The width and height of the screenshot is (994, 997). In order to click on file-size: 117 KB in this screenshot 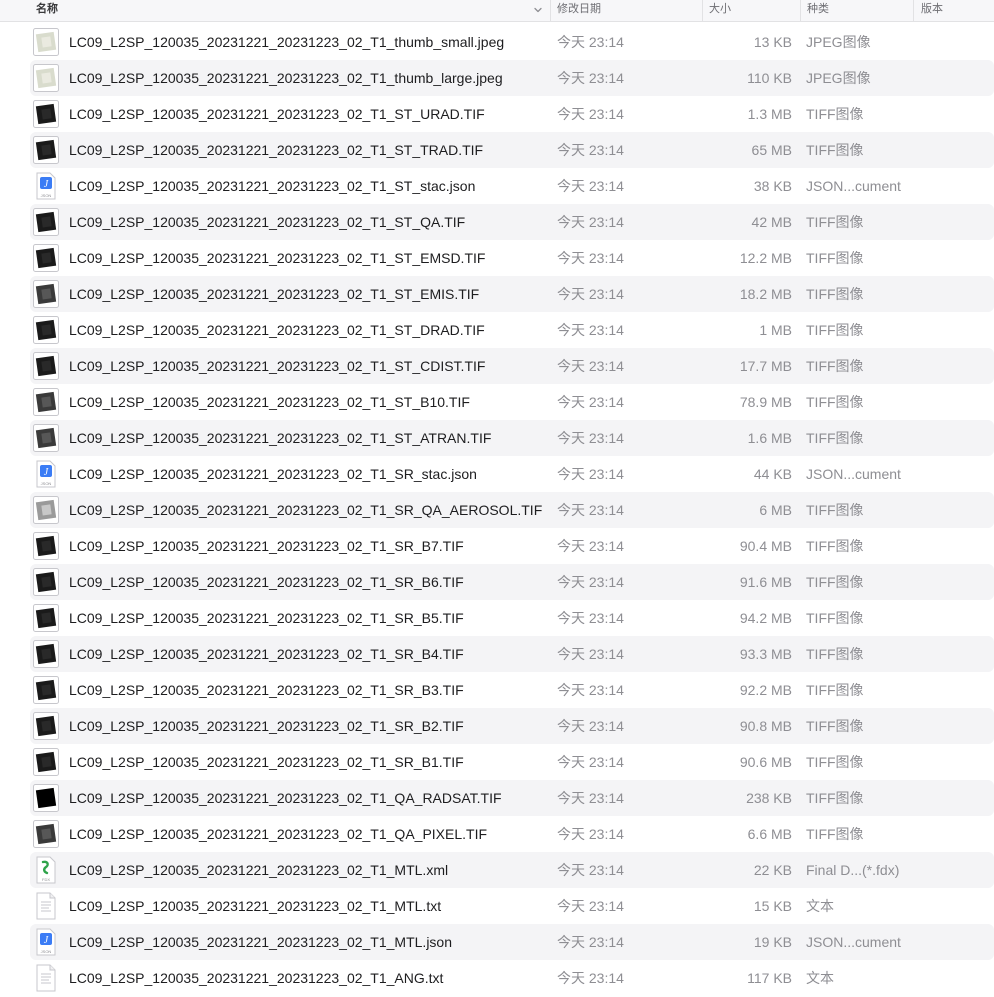, I will do `click(769, 978)`.